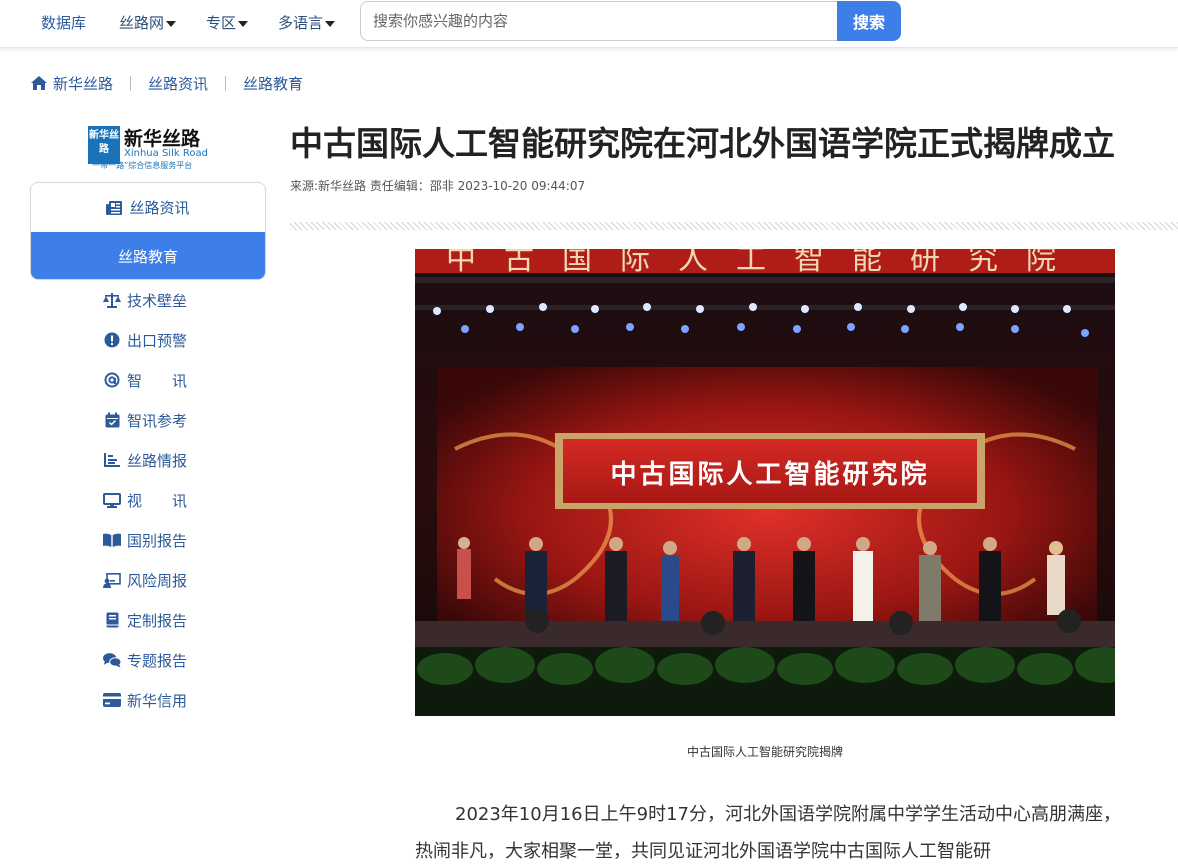 Image resolution: width=1178 pixels, height=866 pixels. Describe the element at coordinates (140, 165) in the screenshot. I see `logo-slogan: “一带一路”综合信息服务平台` at that location.